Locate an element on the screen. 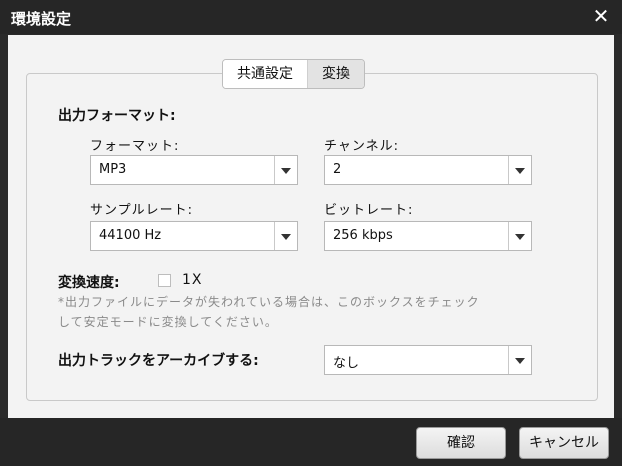 The image size is (622, 466). tab-bar: 共通設定 変換 is located at coordinates (293, 74).